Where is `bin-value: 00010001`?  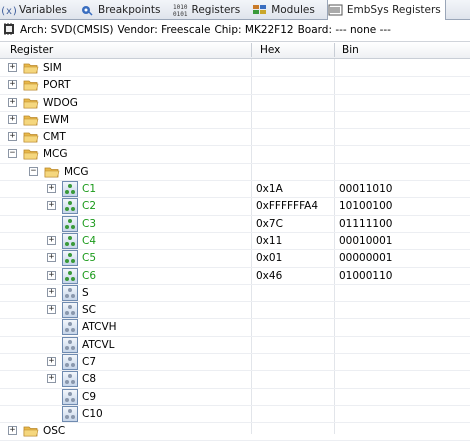
bin-value: 00010001 is located at coordinates (365, 241).